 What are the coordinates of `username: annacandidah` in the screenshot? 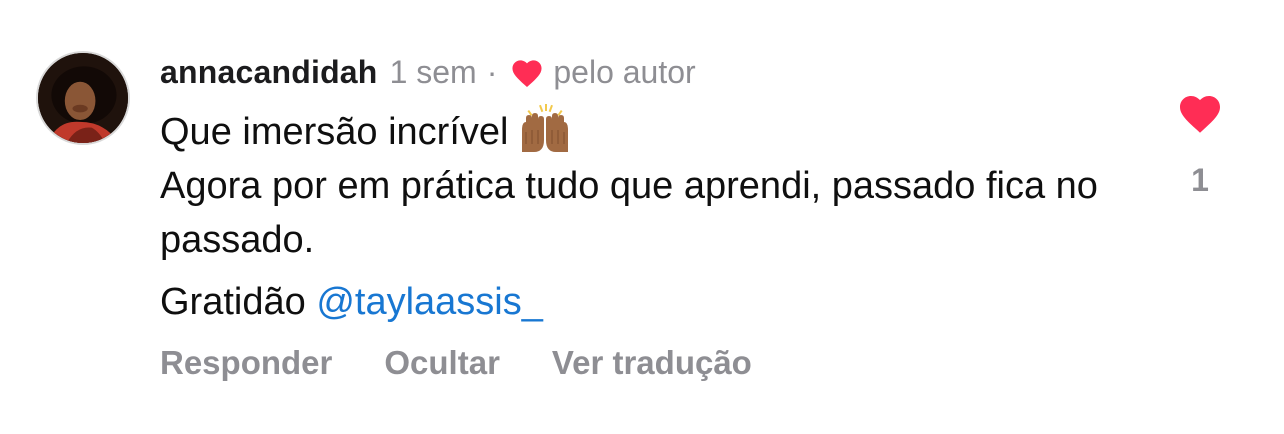 It's located at (269, 72).